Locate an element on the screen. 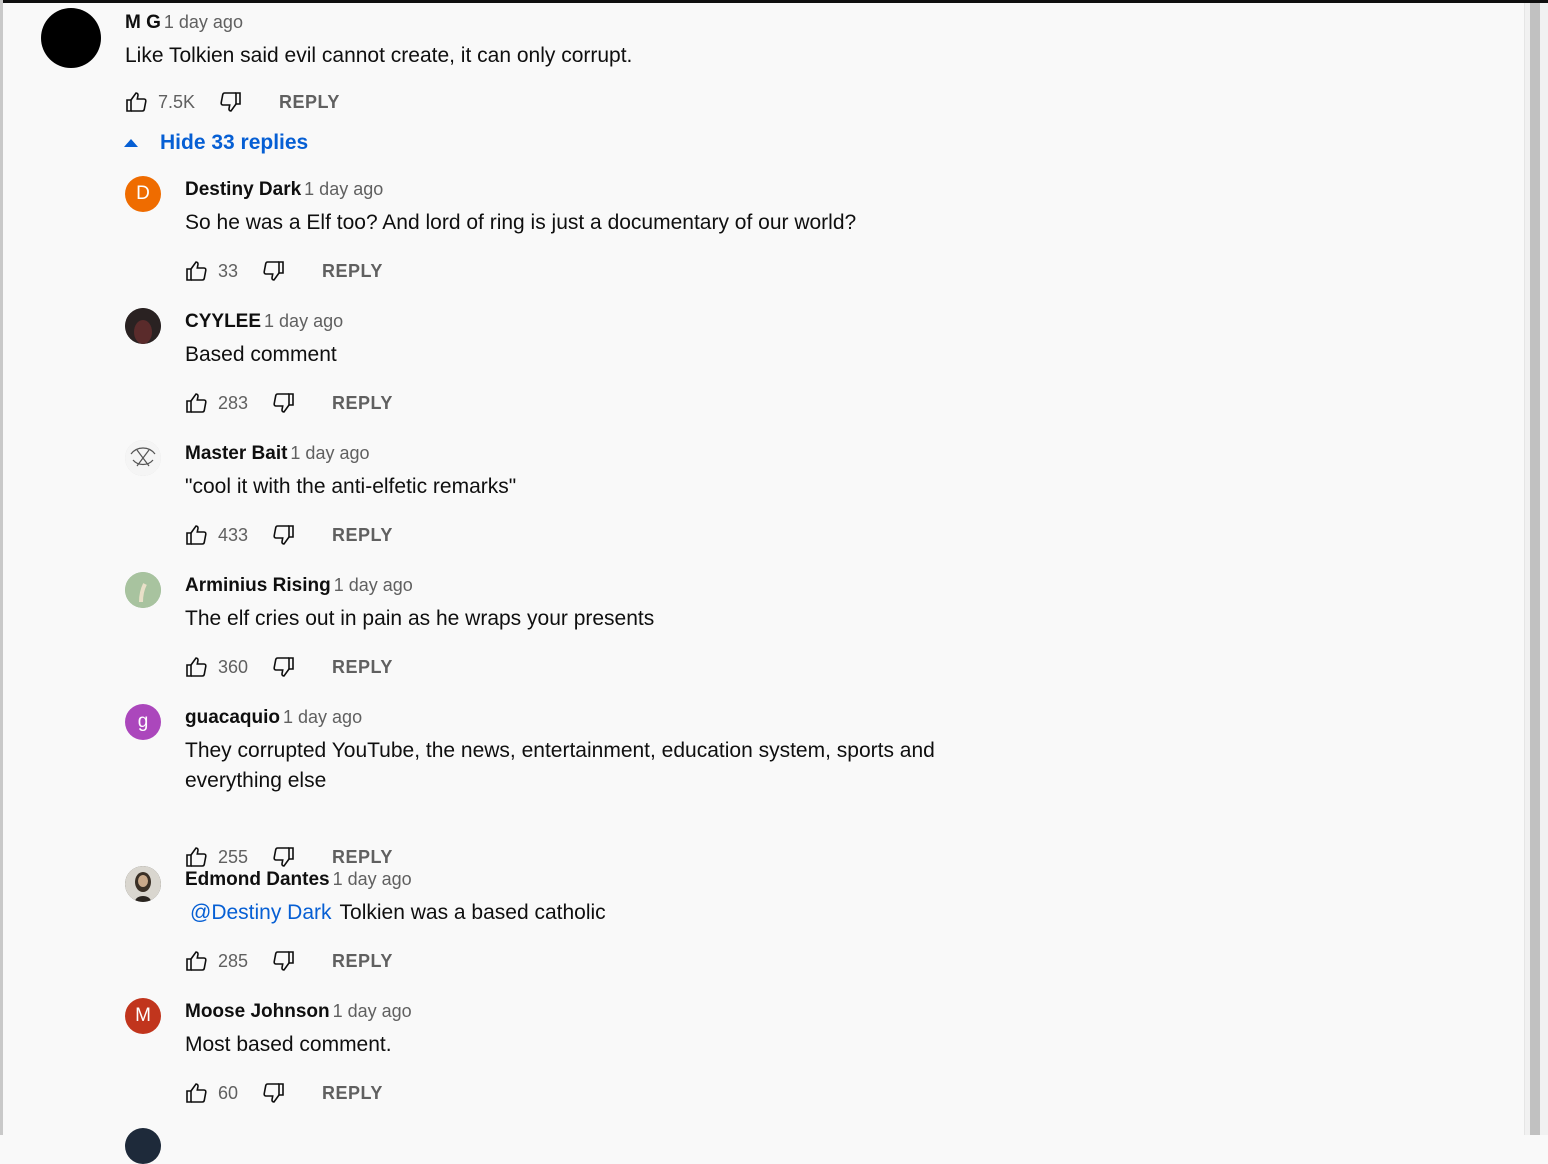  like-count: 283 is located at coordinates (233, 402).